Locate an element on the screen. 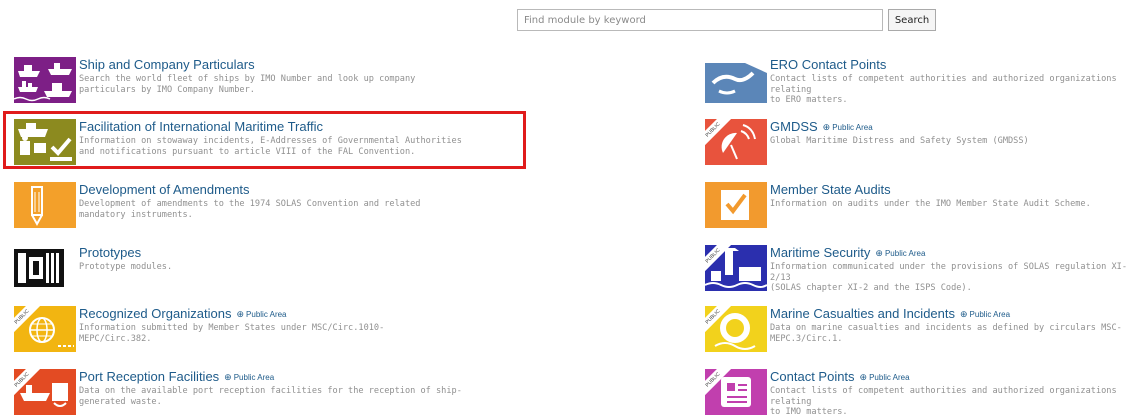  globe-icon: PUBLIC is located at coordinates (45, 329).